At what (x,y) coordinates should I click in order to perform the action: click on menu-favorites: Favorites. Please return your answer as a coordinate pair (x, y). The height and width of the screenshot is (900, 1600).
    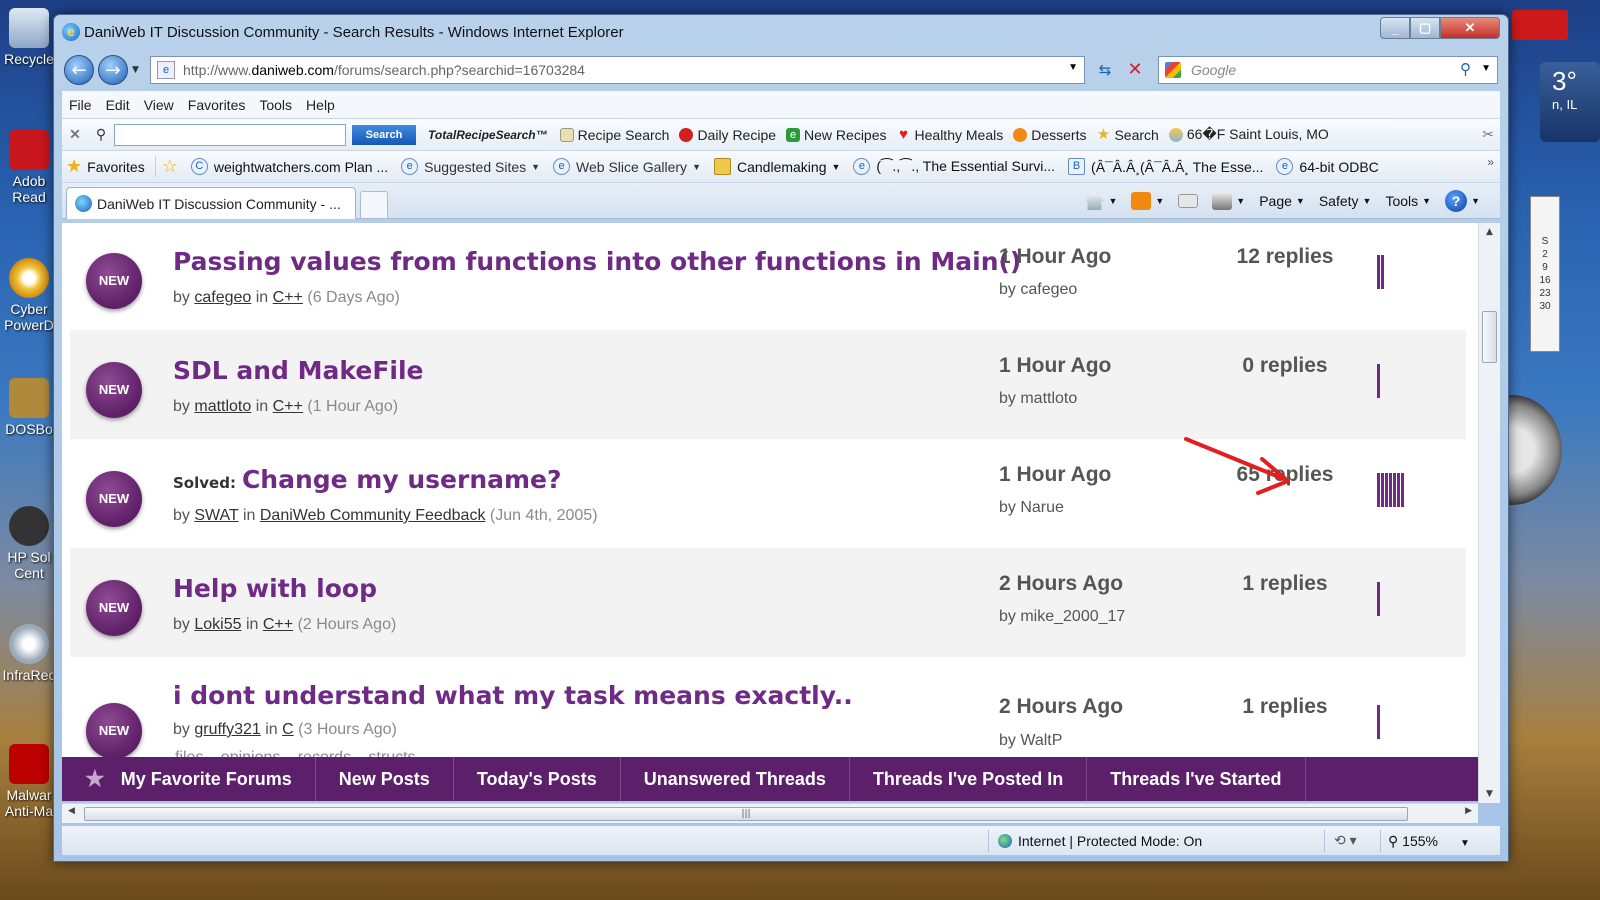
    Looking at the image, I should click on (217, 105).